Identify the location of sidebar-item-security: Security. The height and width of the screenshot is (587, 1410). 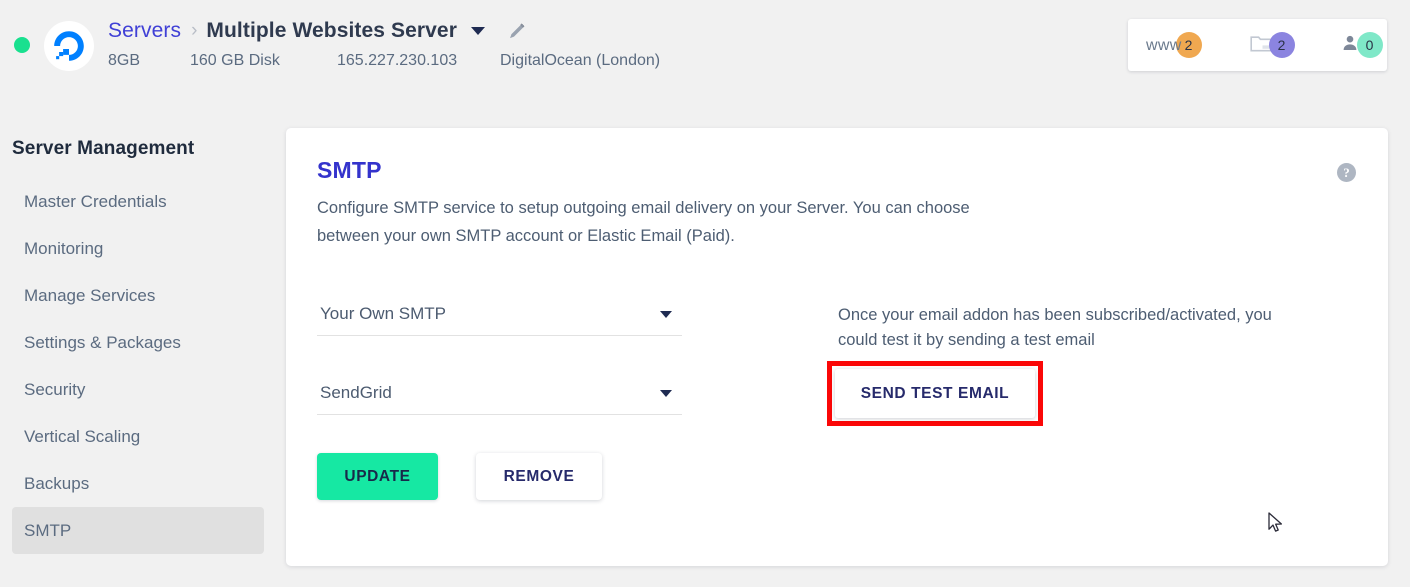
(138, 389).